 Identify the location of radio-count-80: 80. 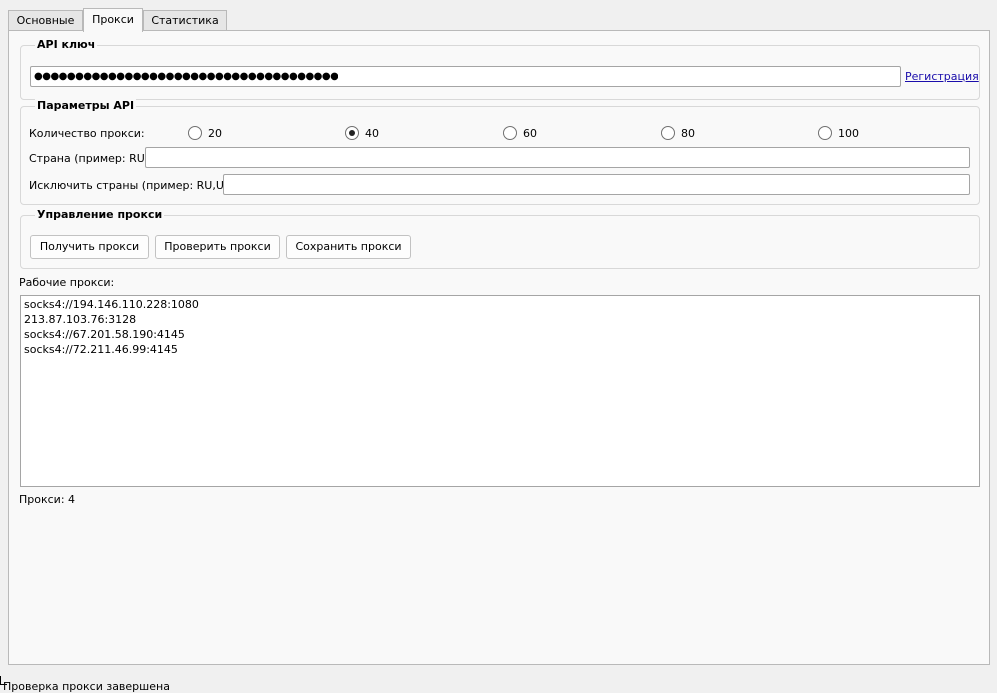
(686, 134).